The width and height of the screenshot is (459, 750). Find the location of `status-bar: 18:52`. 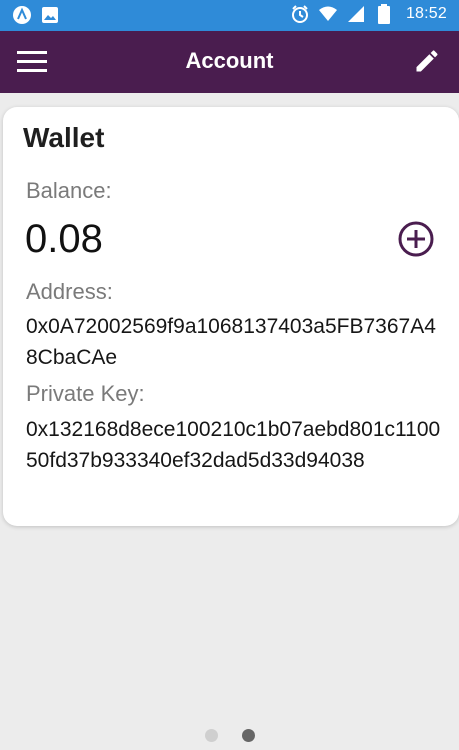

status-bar: 18:52 is located at coordinates (229, 15).